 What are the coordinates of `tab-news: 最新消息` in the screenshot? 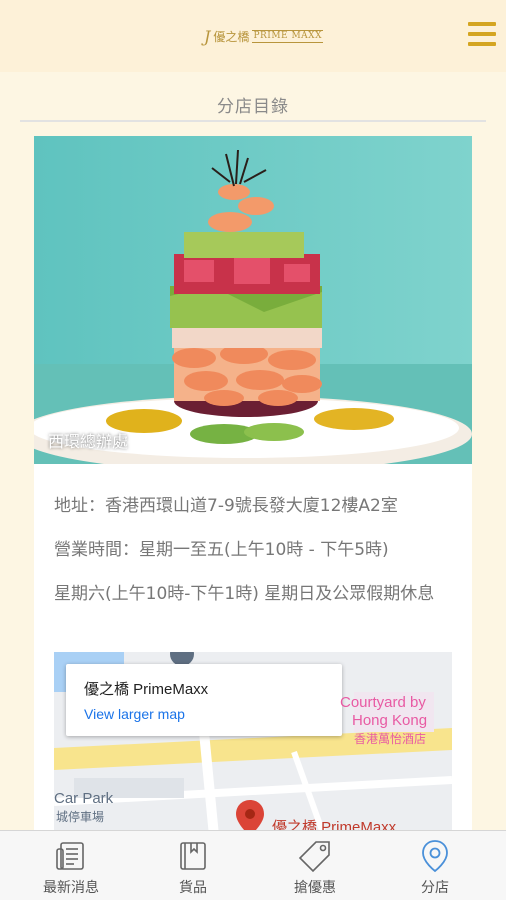 It's located at (71, 865).